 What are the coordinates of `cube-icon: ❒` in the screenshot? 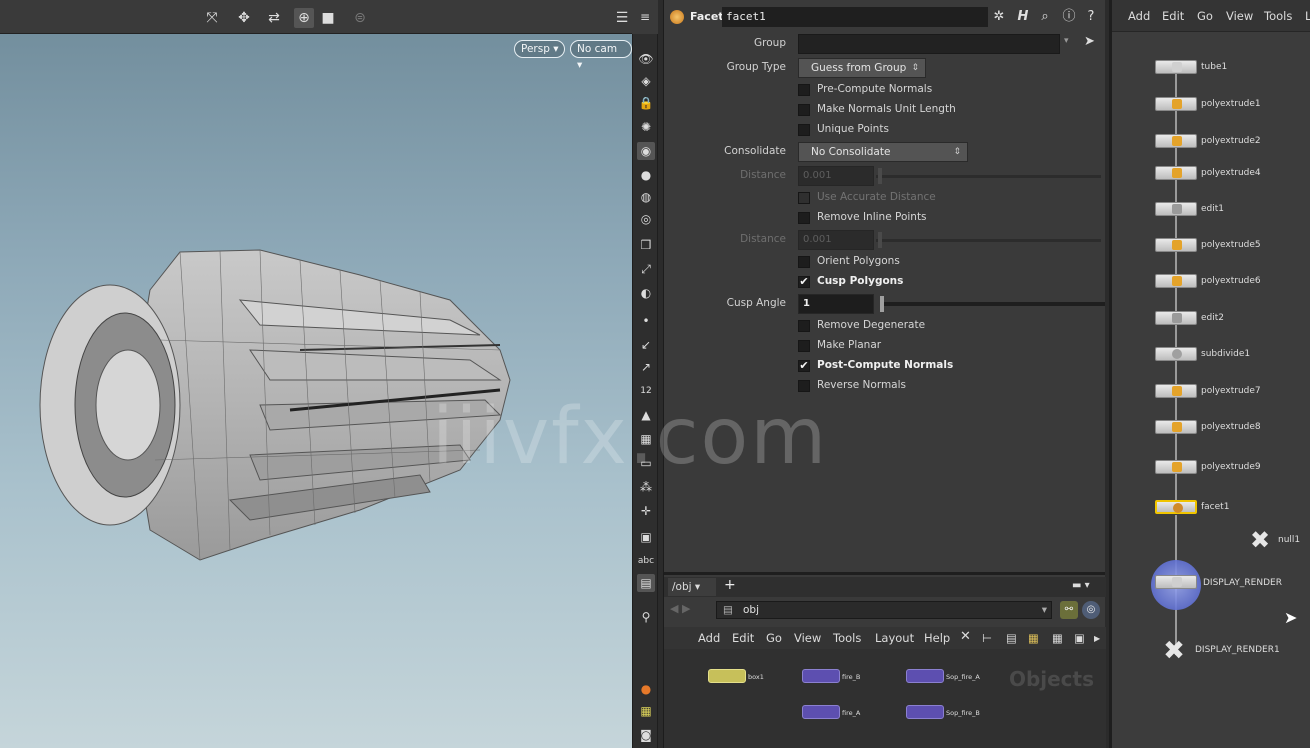 It's located at (646, 245).